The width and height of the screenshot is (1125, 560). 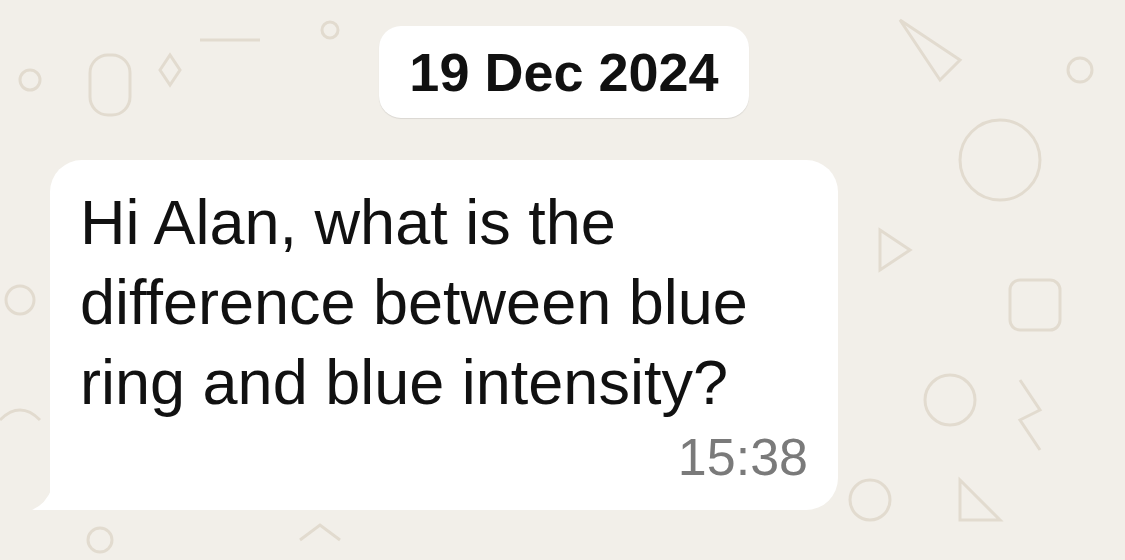 What do you see at coordinates (742, 457) in the screenshot?
I see `message-time: 15:38` at bounding box center [742, 457].